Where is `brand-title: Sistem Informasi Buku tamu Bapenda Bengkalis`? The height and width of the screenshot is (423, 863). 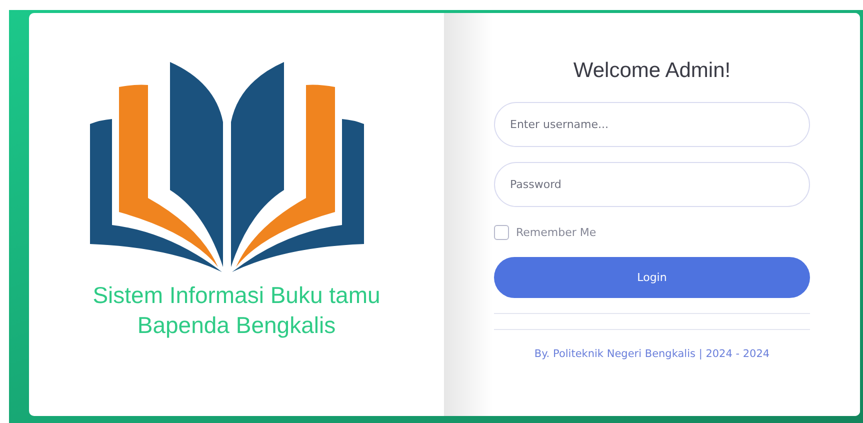 brand-title: Sistem Informasi Buku tamu Bapenda Bengkalis is located at coordinates (236, 310).